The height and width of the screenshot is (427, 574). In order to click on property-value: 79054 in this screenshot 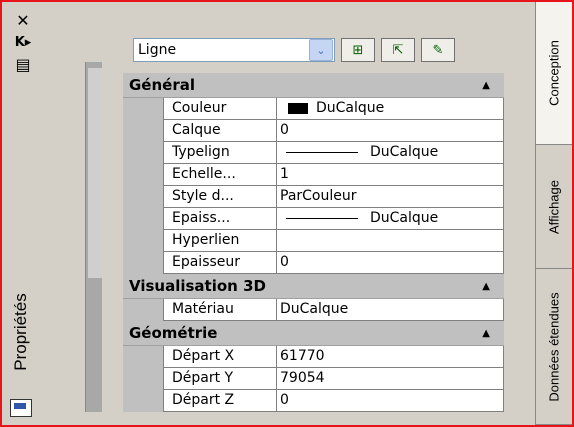, I will do `click(390, 379)`.